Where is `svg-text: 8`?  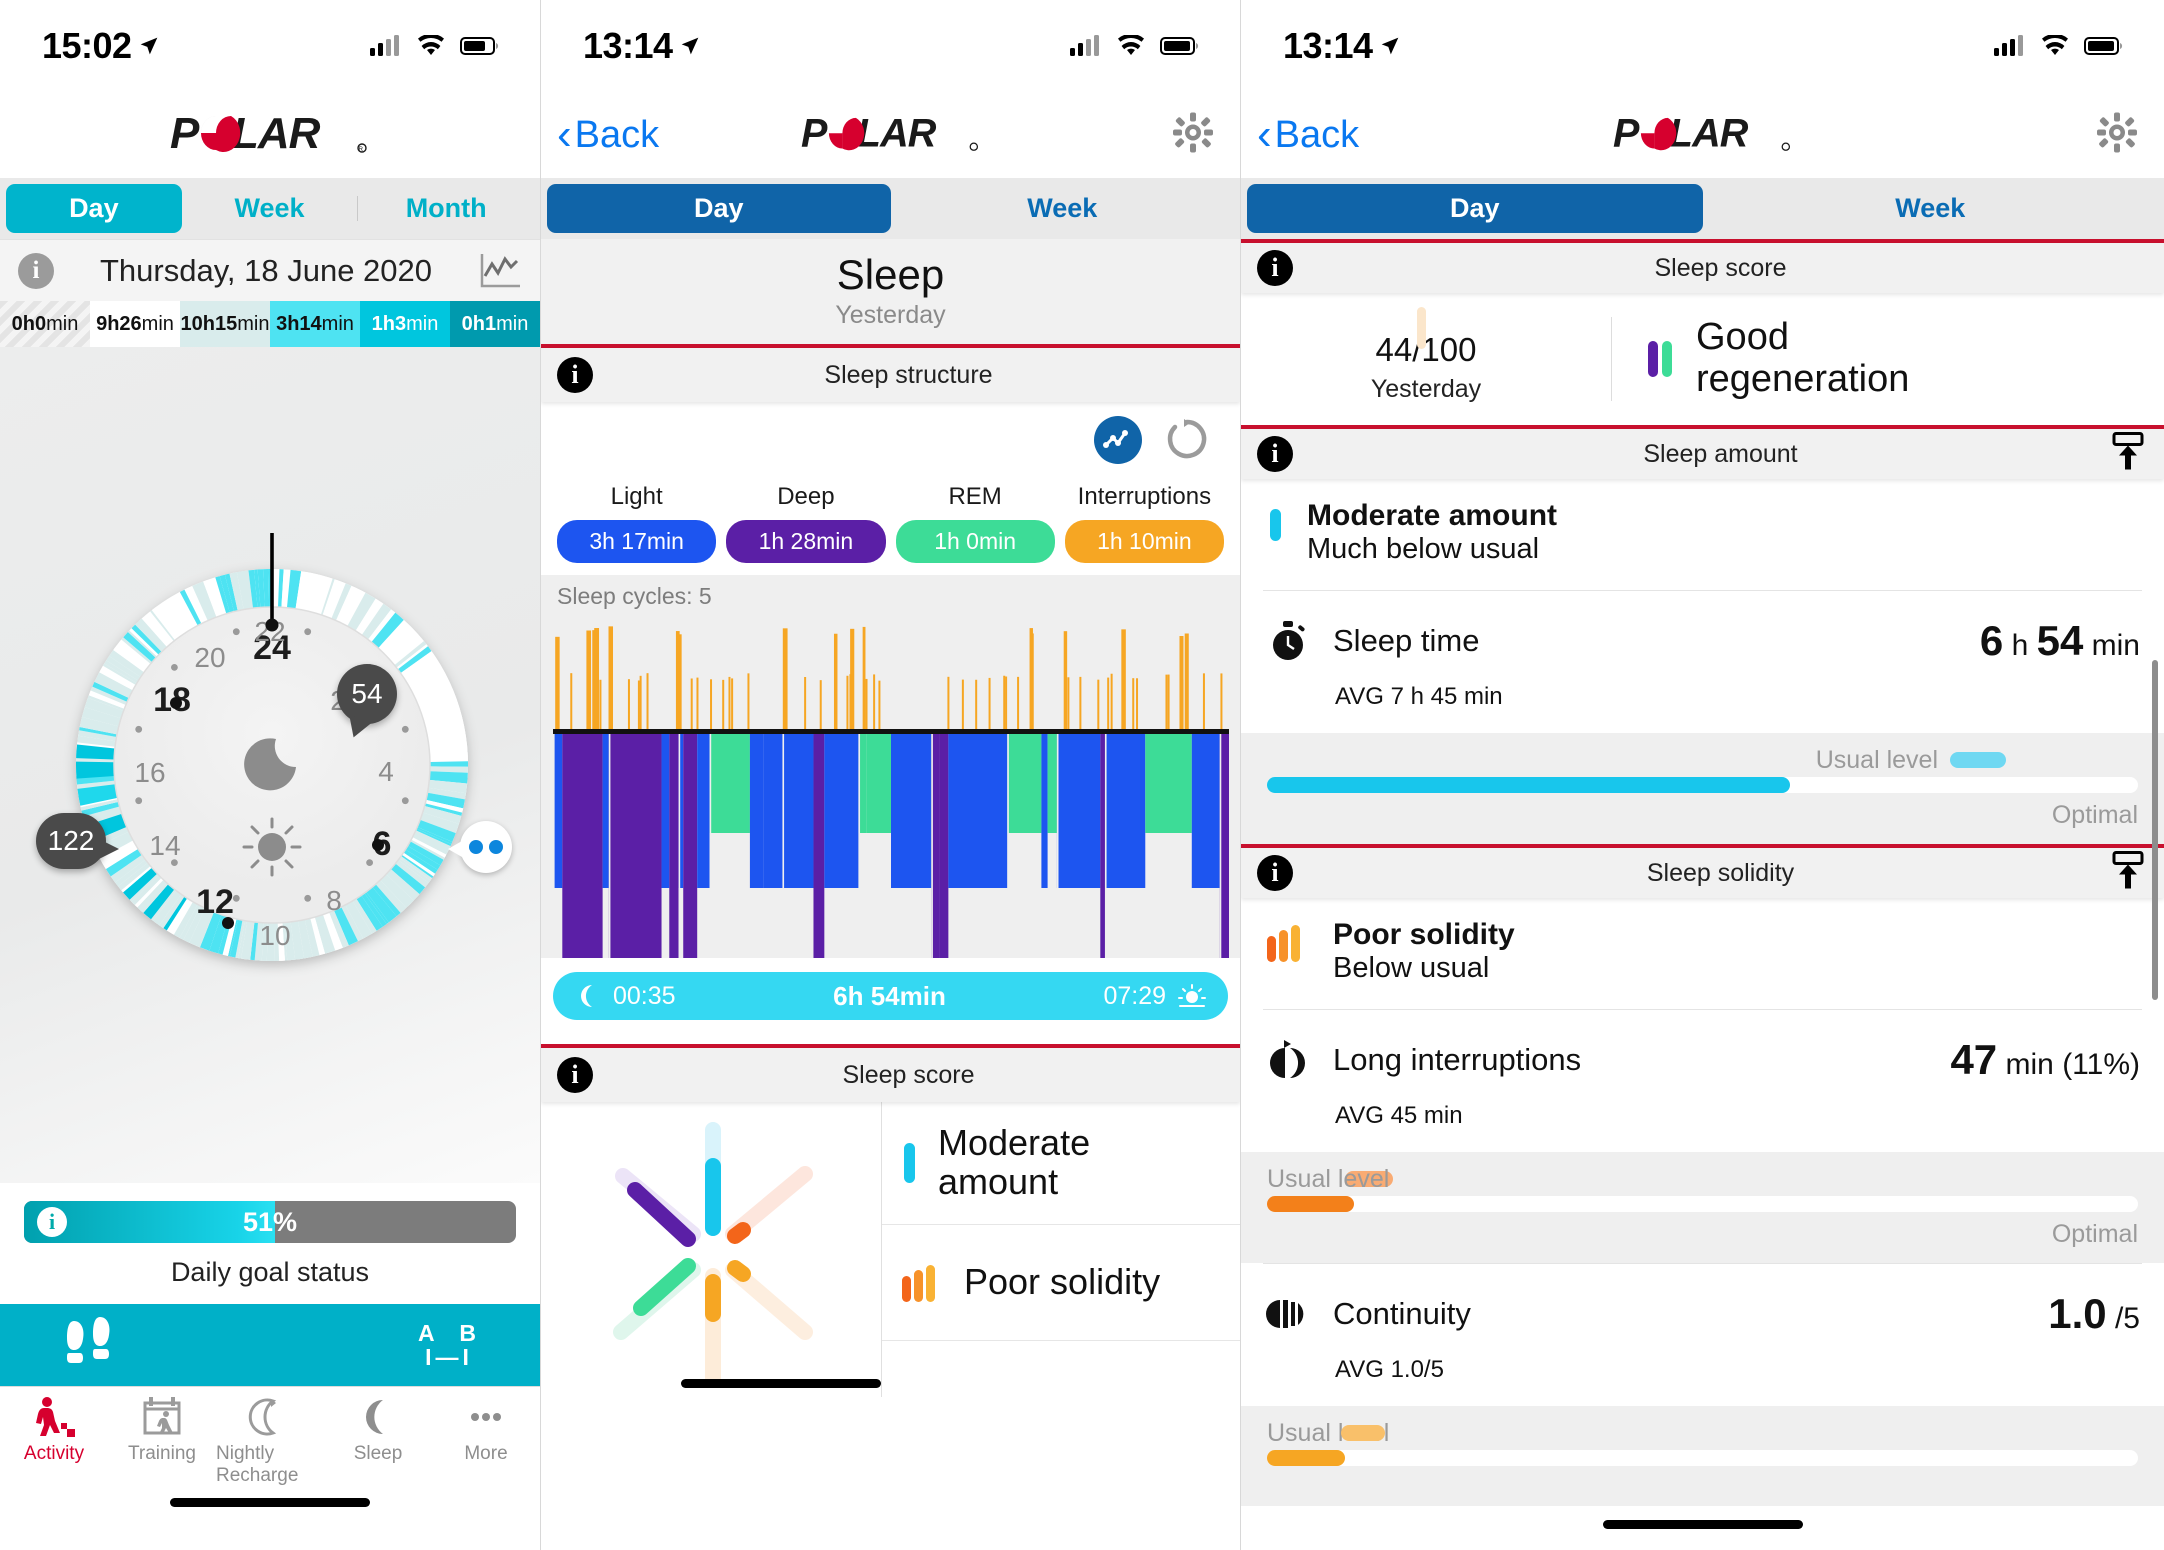
svg-text: 8 is located at coordinates (334, 900).